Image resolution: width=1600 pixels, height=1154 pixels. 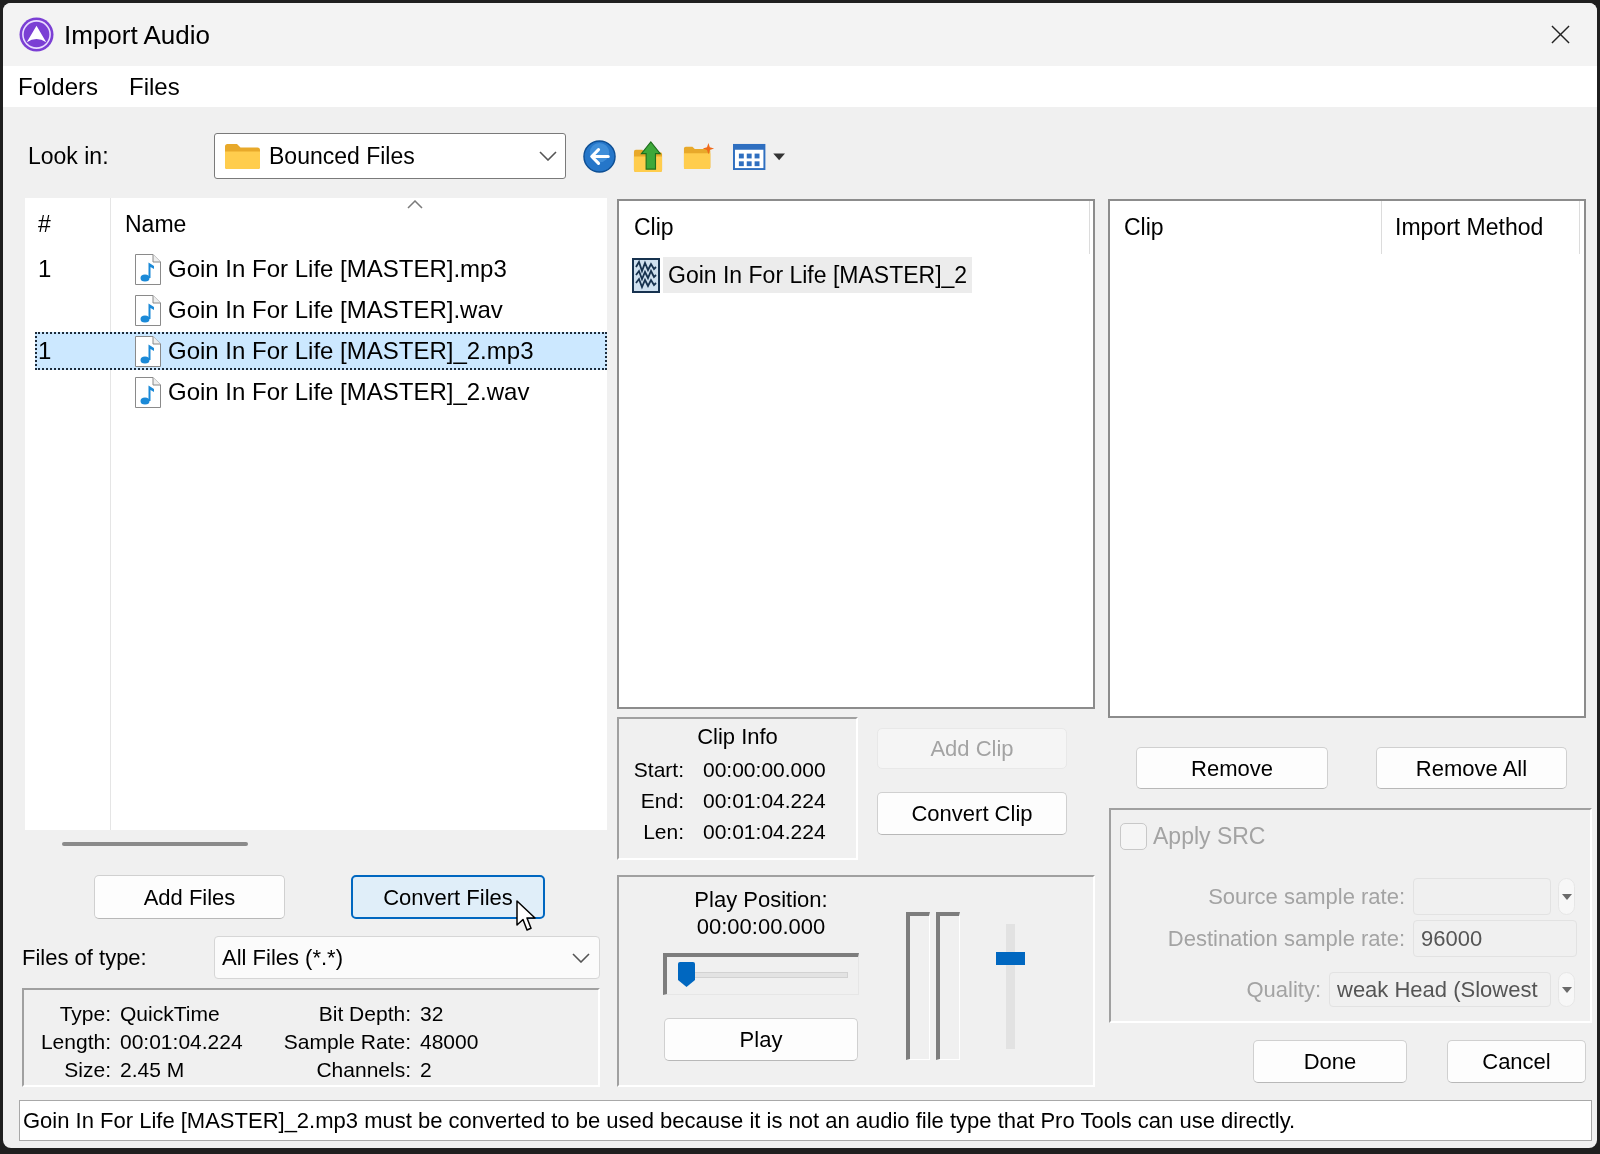 I want to click on button: Convert Clip, so click(x=972, y=813).